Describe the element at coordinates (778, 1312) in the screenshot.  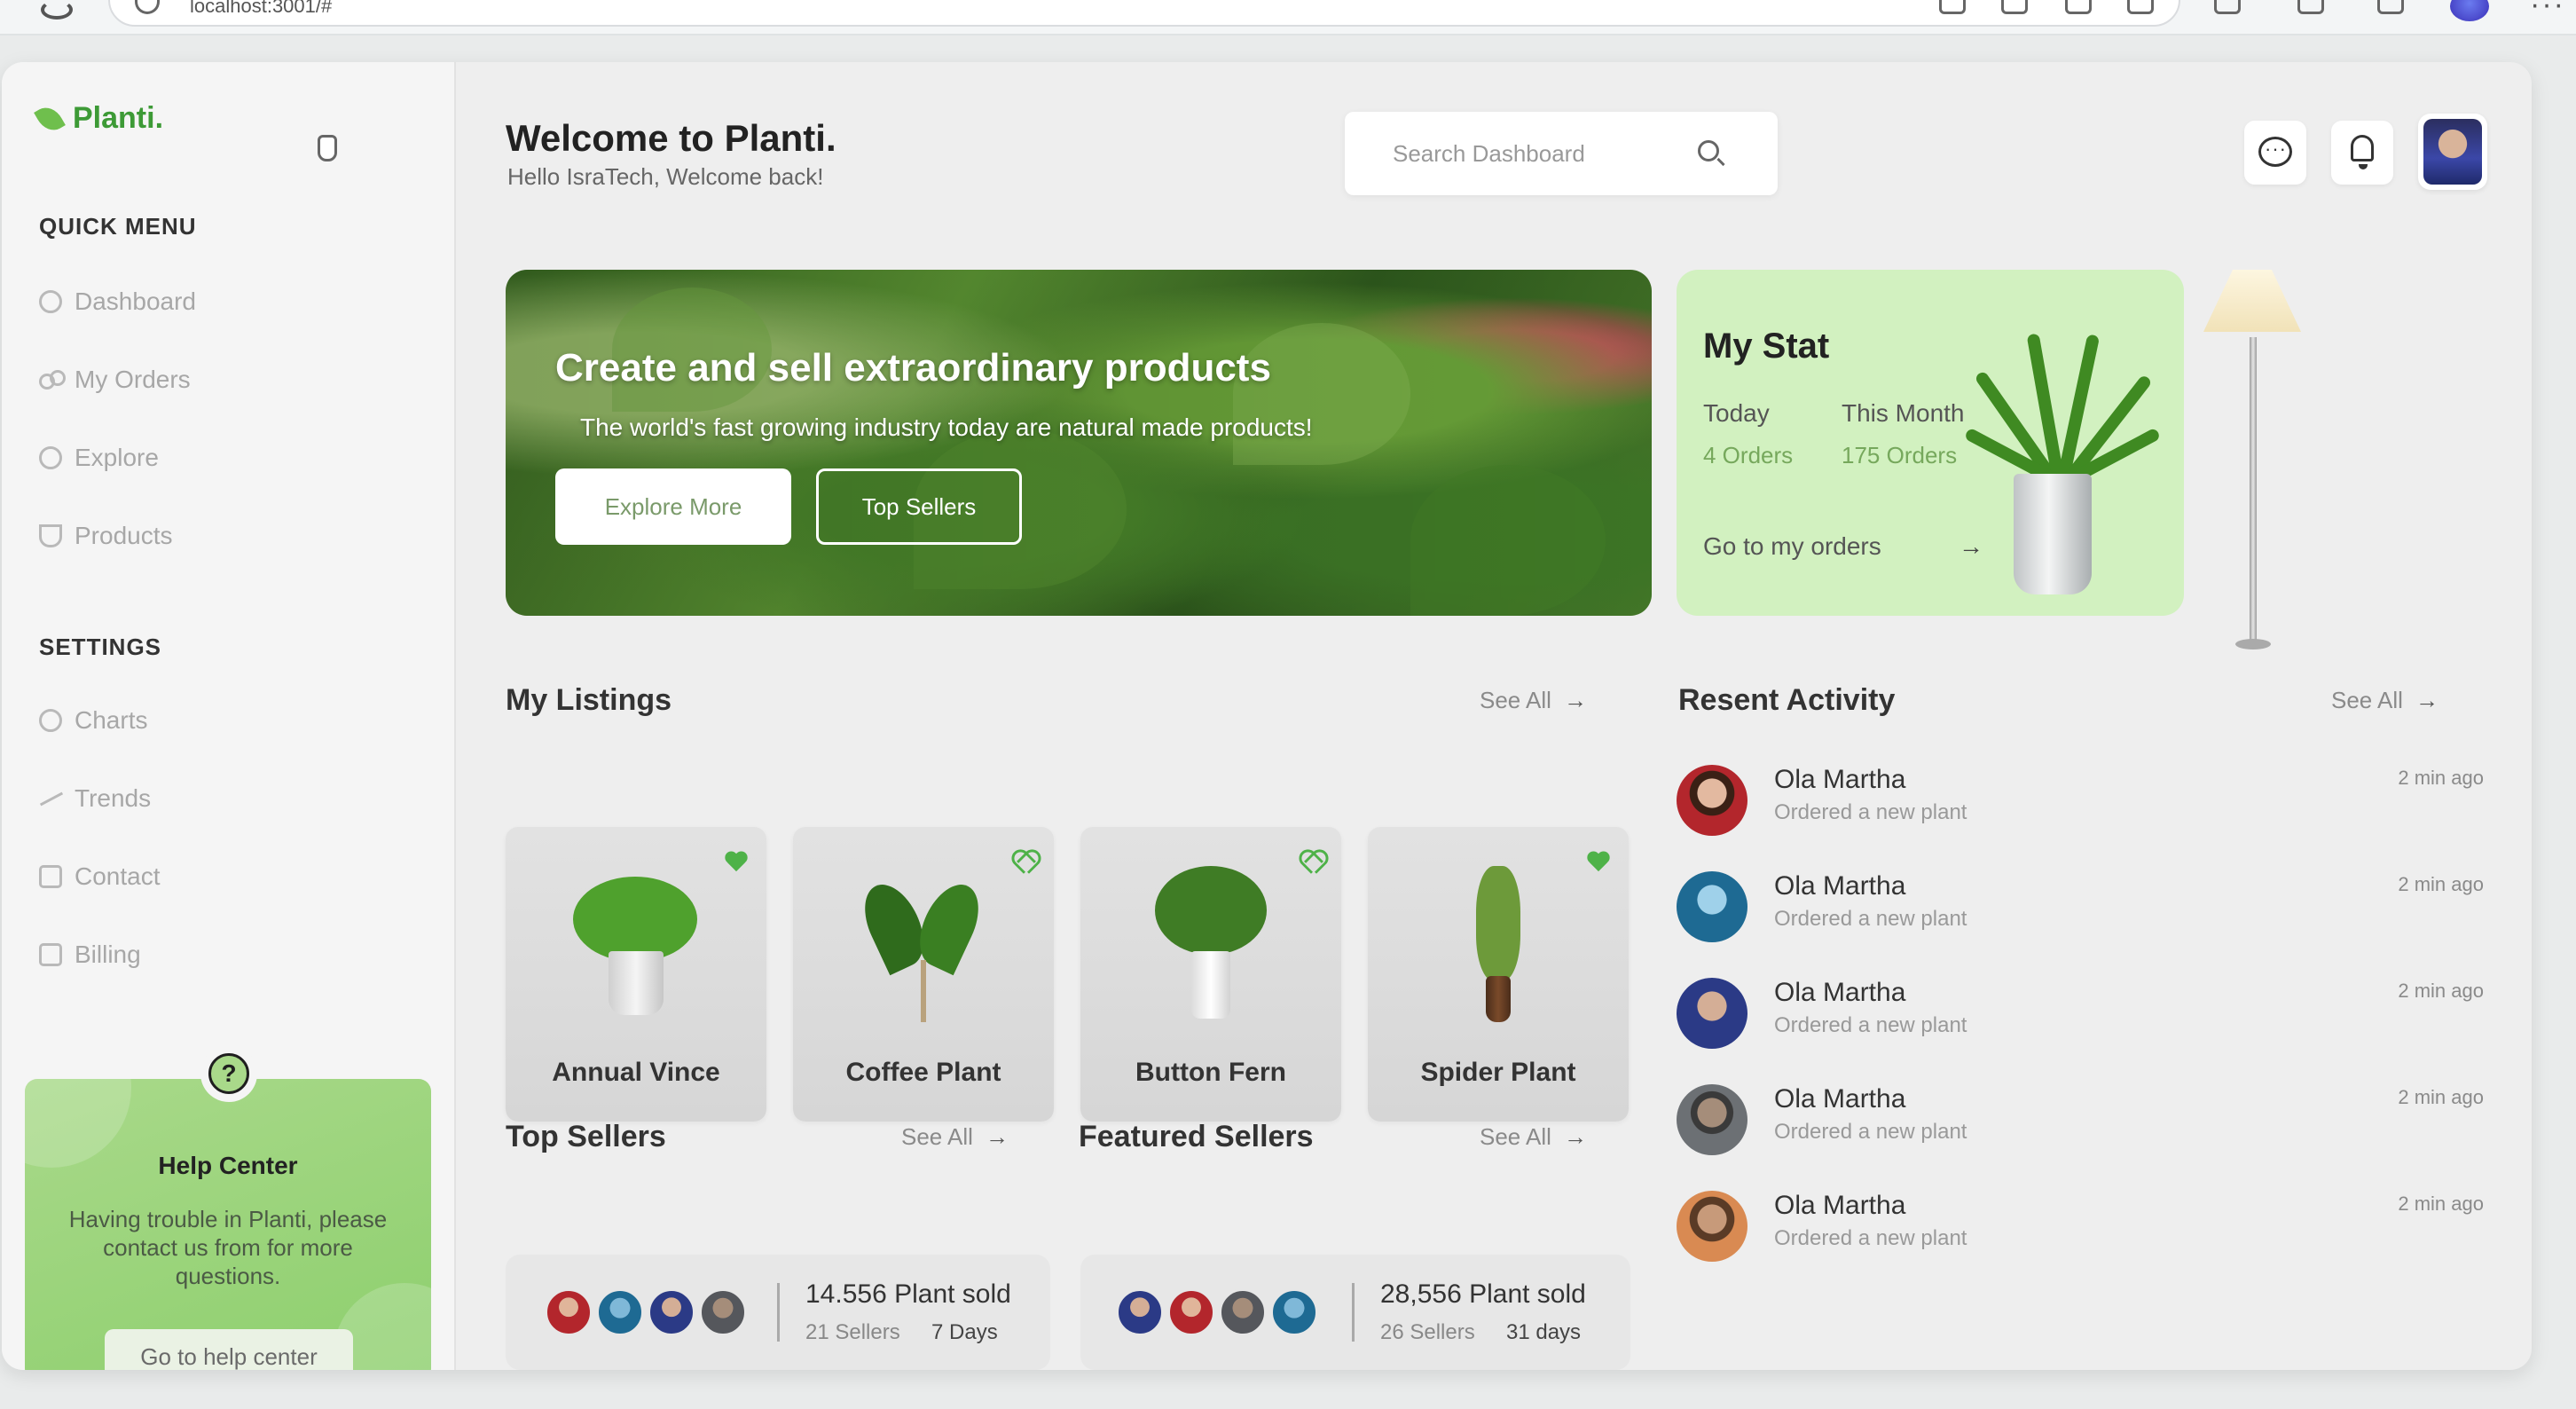
I see `top-sellers-card: 14.556 Plant sold 21 Sellers 7 Days` at that location.